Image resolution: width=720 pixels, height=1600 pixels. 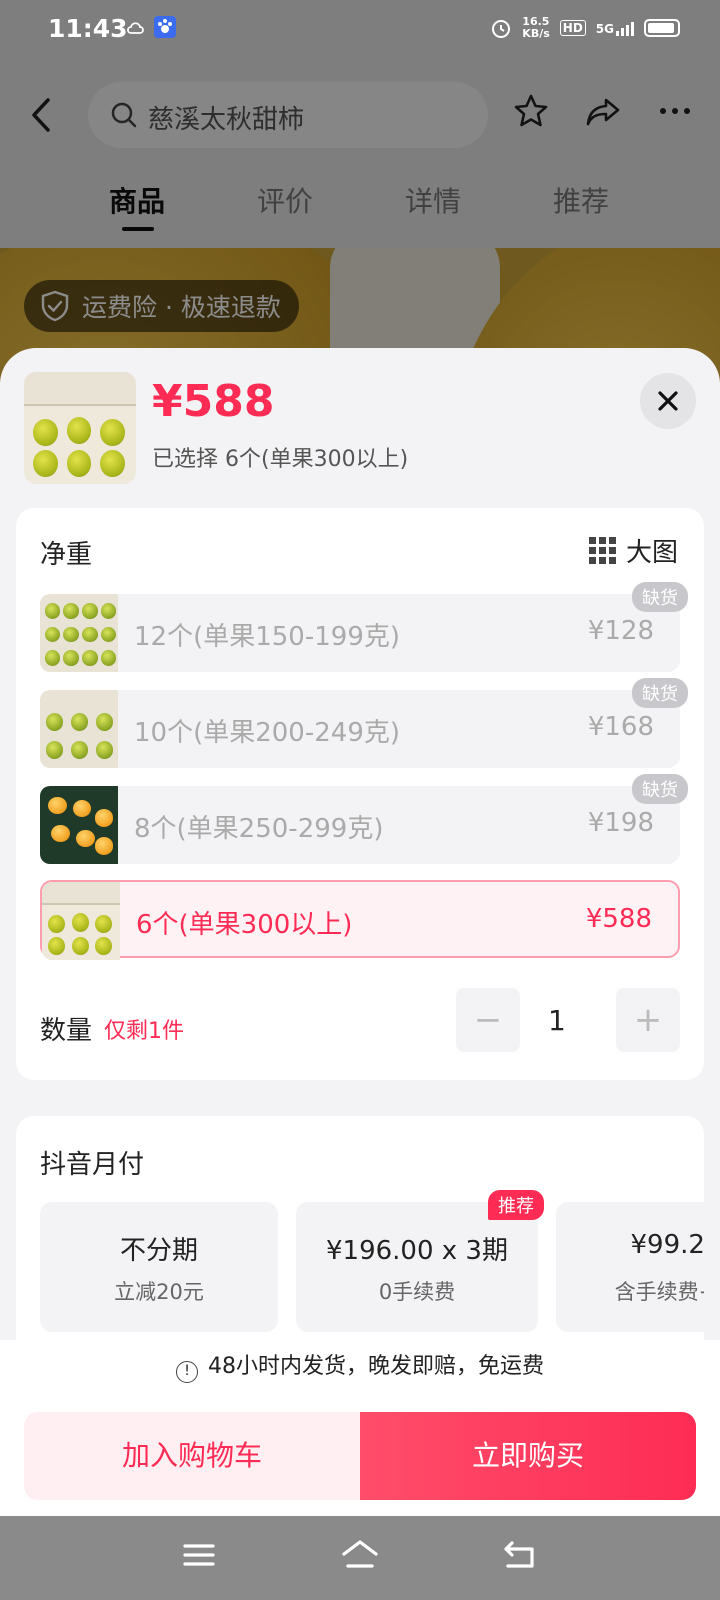 What do you see at coordinates (417, 1251) in the screenshot?
I see `installment-main: ¥196.00 x 3期` at bounding box center [417, 1251].